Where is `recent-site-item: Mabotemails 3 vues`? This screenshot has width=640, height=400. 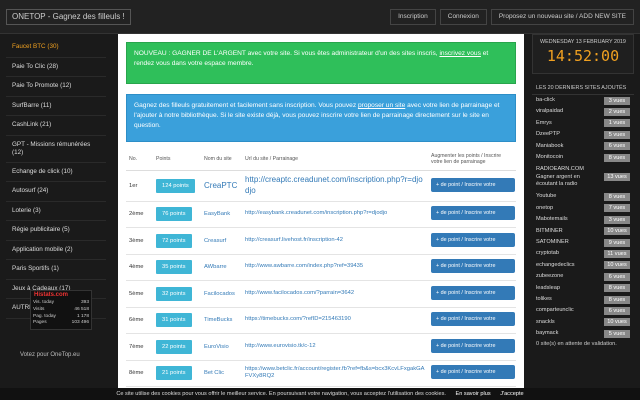
recent-site-item: Mabotemails 3 vues is located at coordinates (583, 219).